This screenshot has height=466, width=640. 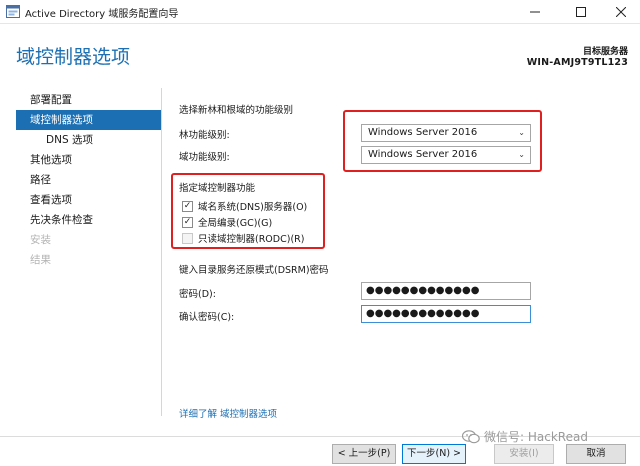 I want to click on title-bar: Active Directory 域服务配置向导, so click(x=320, y=12).